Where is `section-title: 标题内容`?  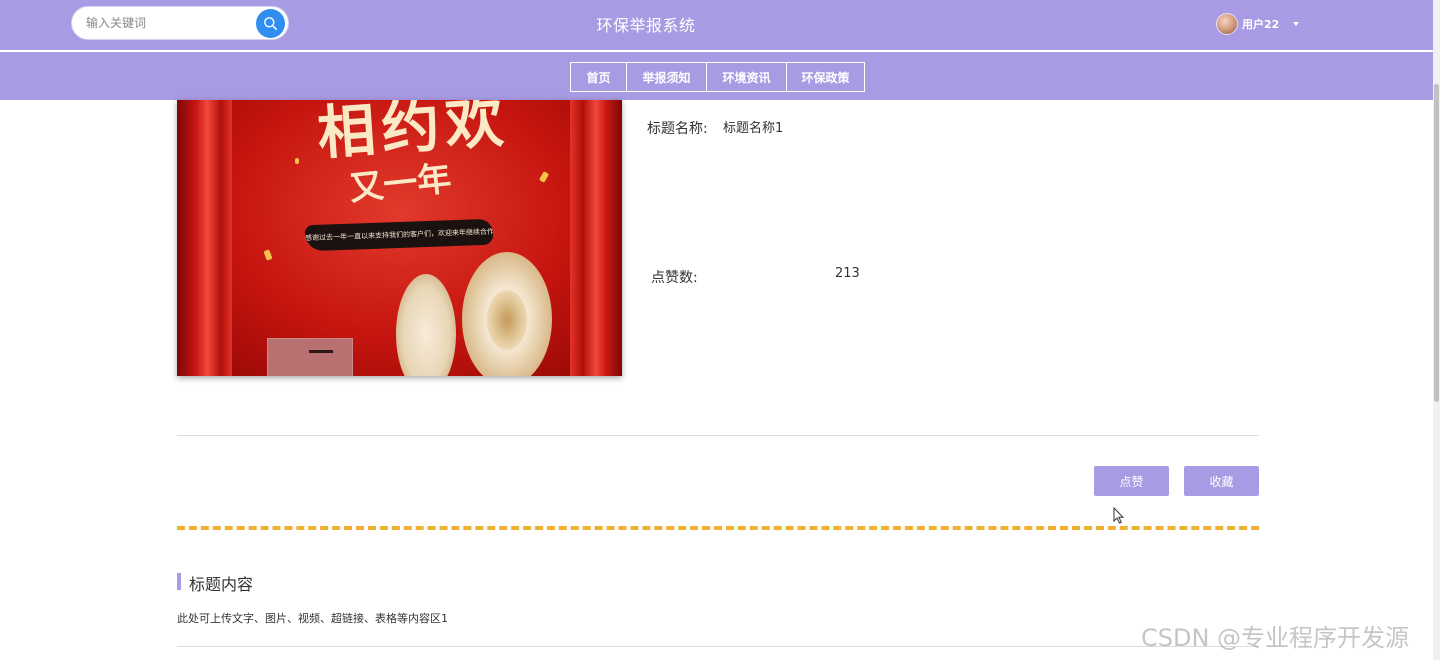
section-title: 标题内容 is located at coordinates (221, 584).